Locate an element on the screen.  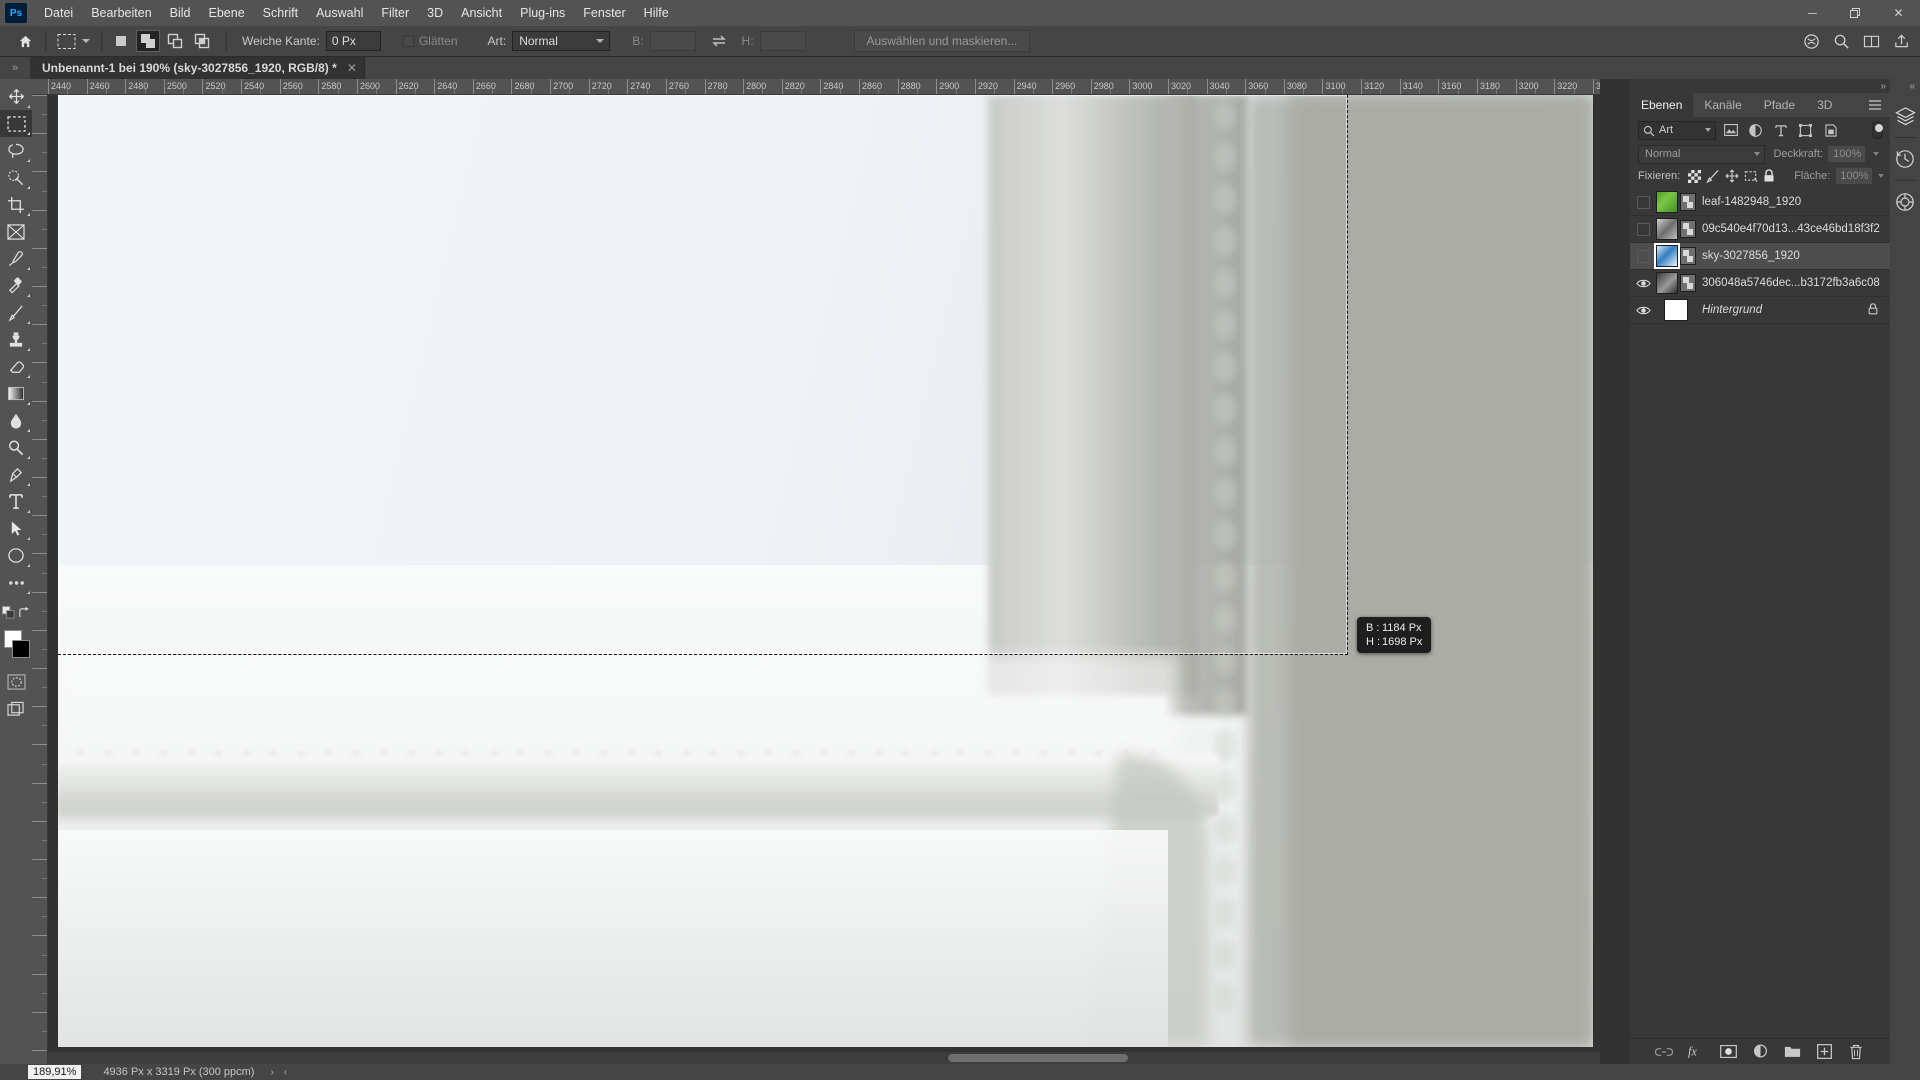
layer-filter-toggle is located at coordinates (1877, 130).